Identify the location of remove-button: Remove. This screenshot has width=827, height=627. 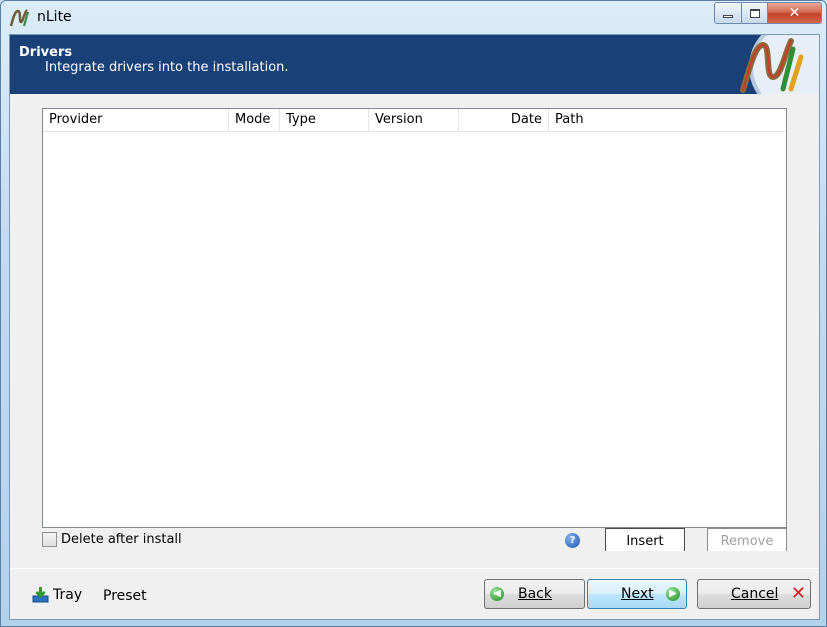
(747, 539).